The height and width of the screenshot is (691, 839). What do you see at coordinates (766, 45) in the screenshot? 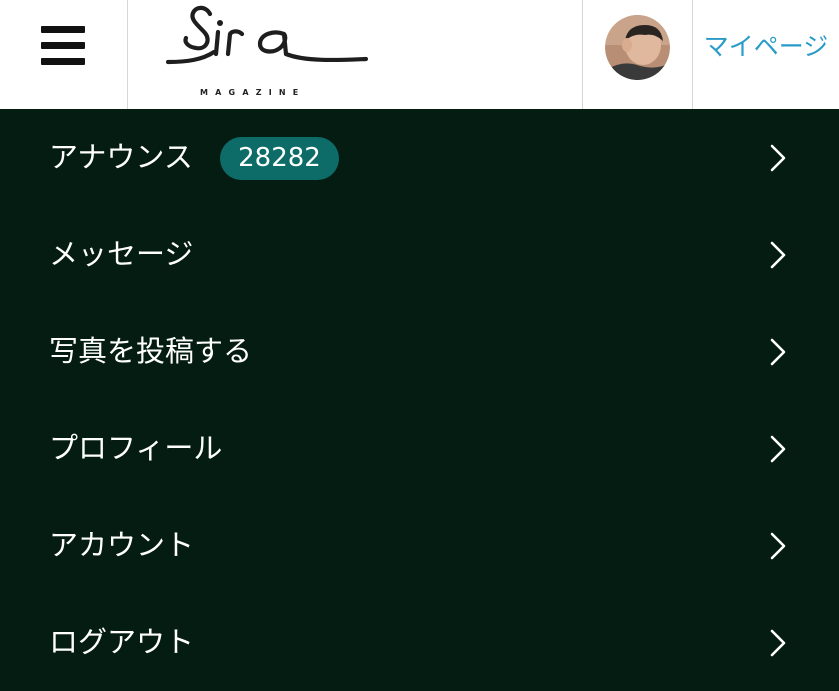
I see `mypage-link: マイページ` at bounding box center [766, 45].